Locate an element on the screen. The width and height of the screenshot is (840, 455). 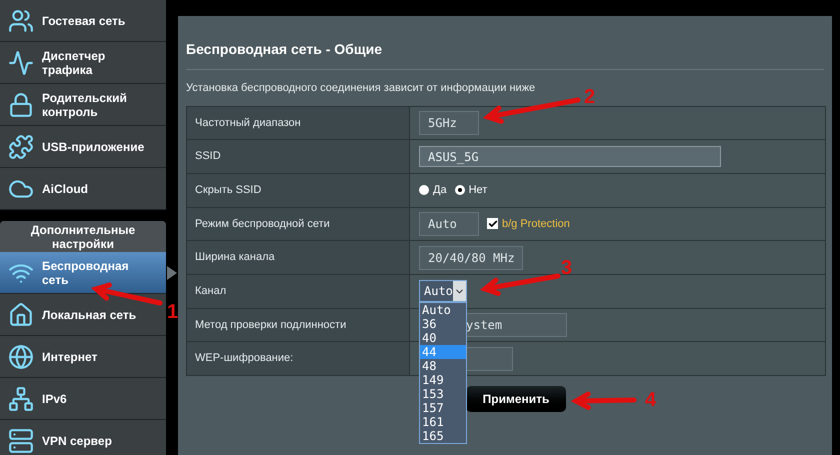
page-title: Беспроводная сеть - Общие is located at coordinates (505, 54).